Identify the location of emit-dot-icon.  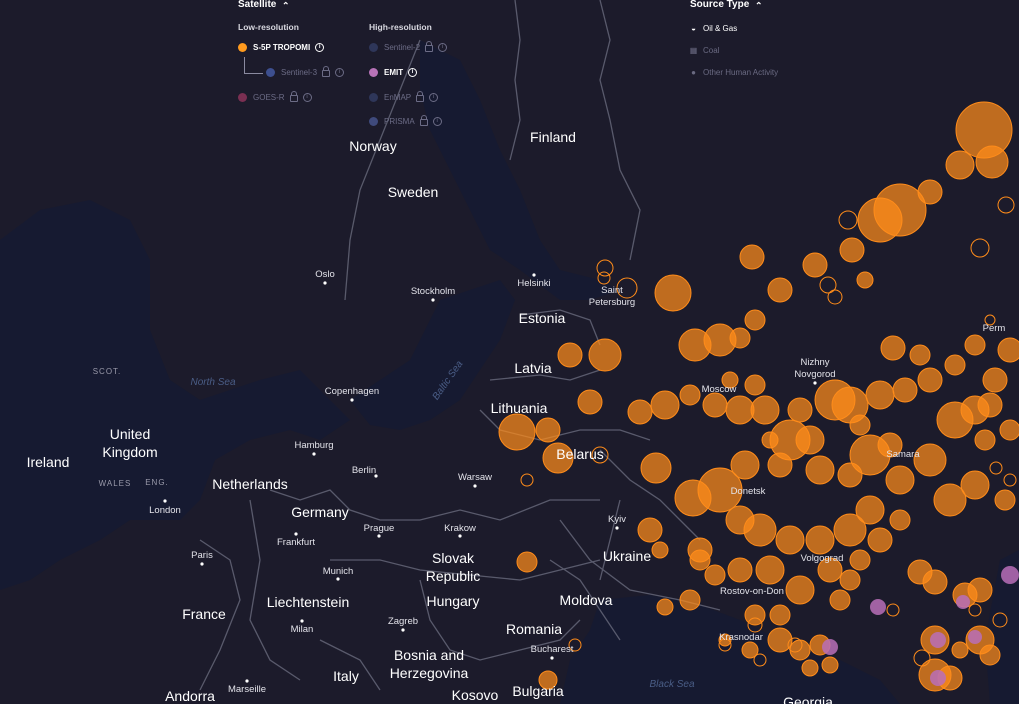
(373, 72).